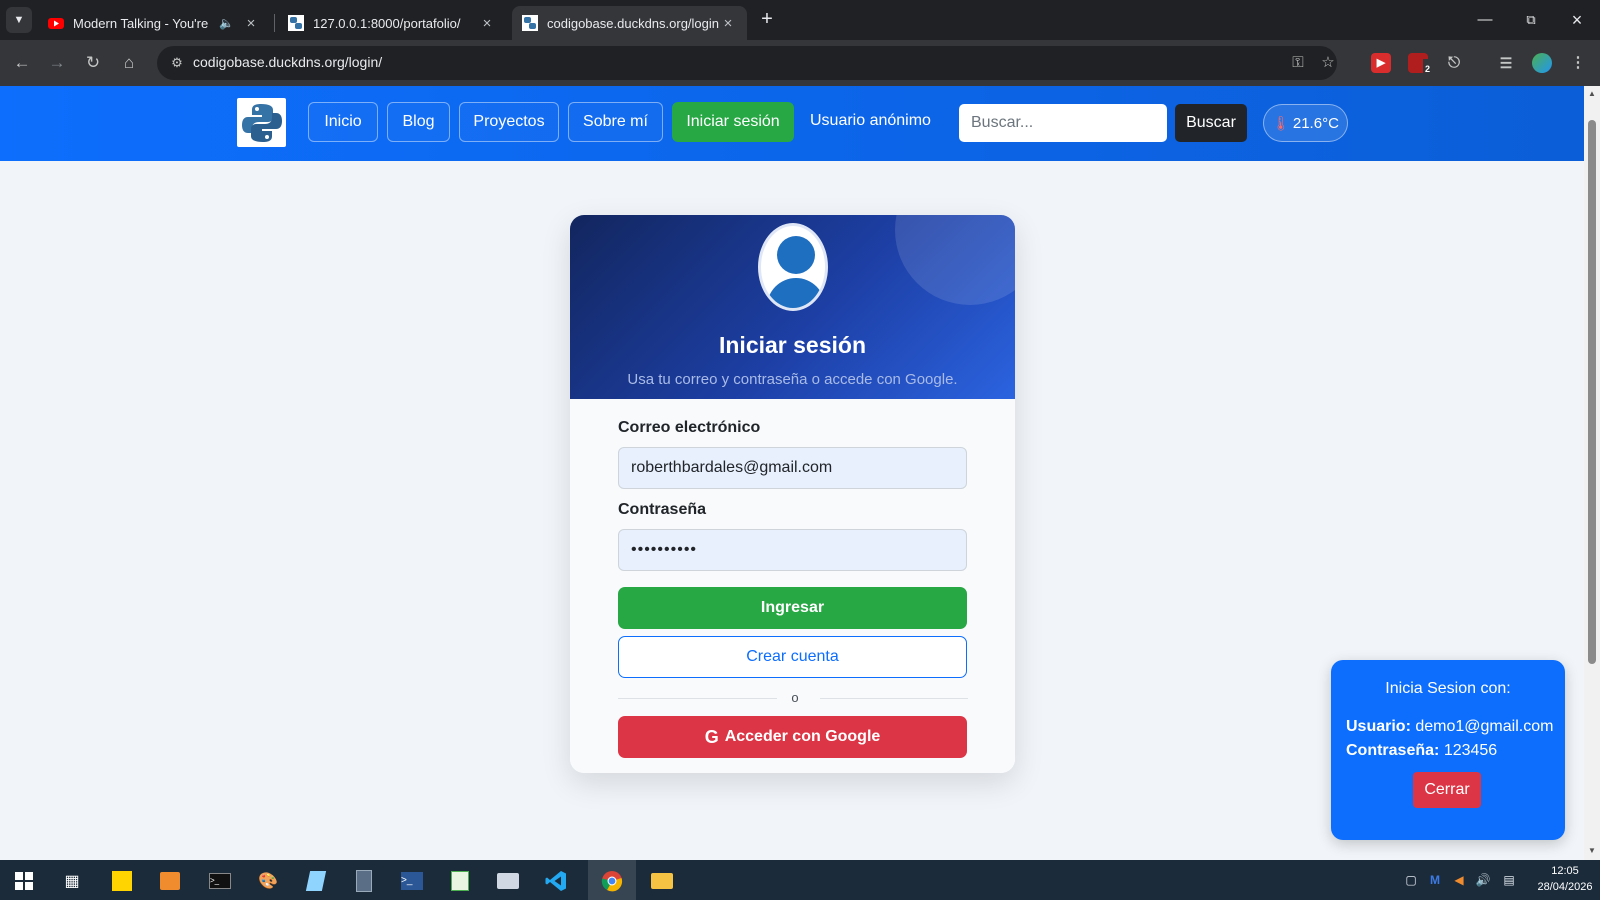  I want to click on tab-title: codigobase.duckdns.org/login/, so click(633, 23).